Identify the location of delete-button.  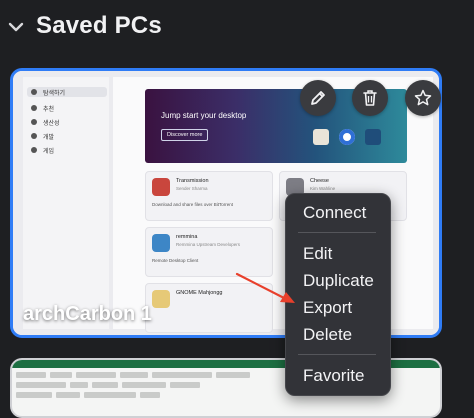
(370, 98).